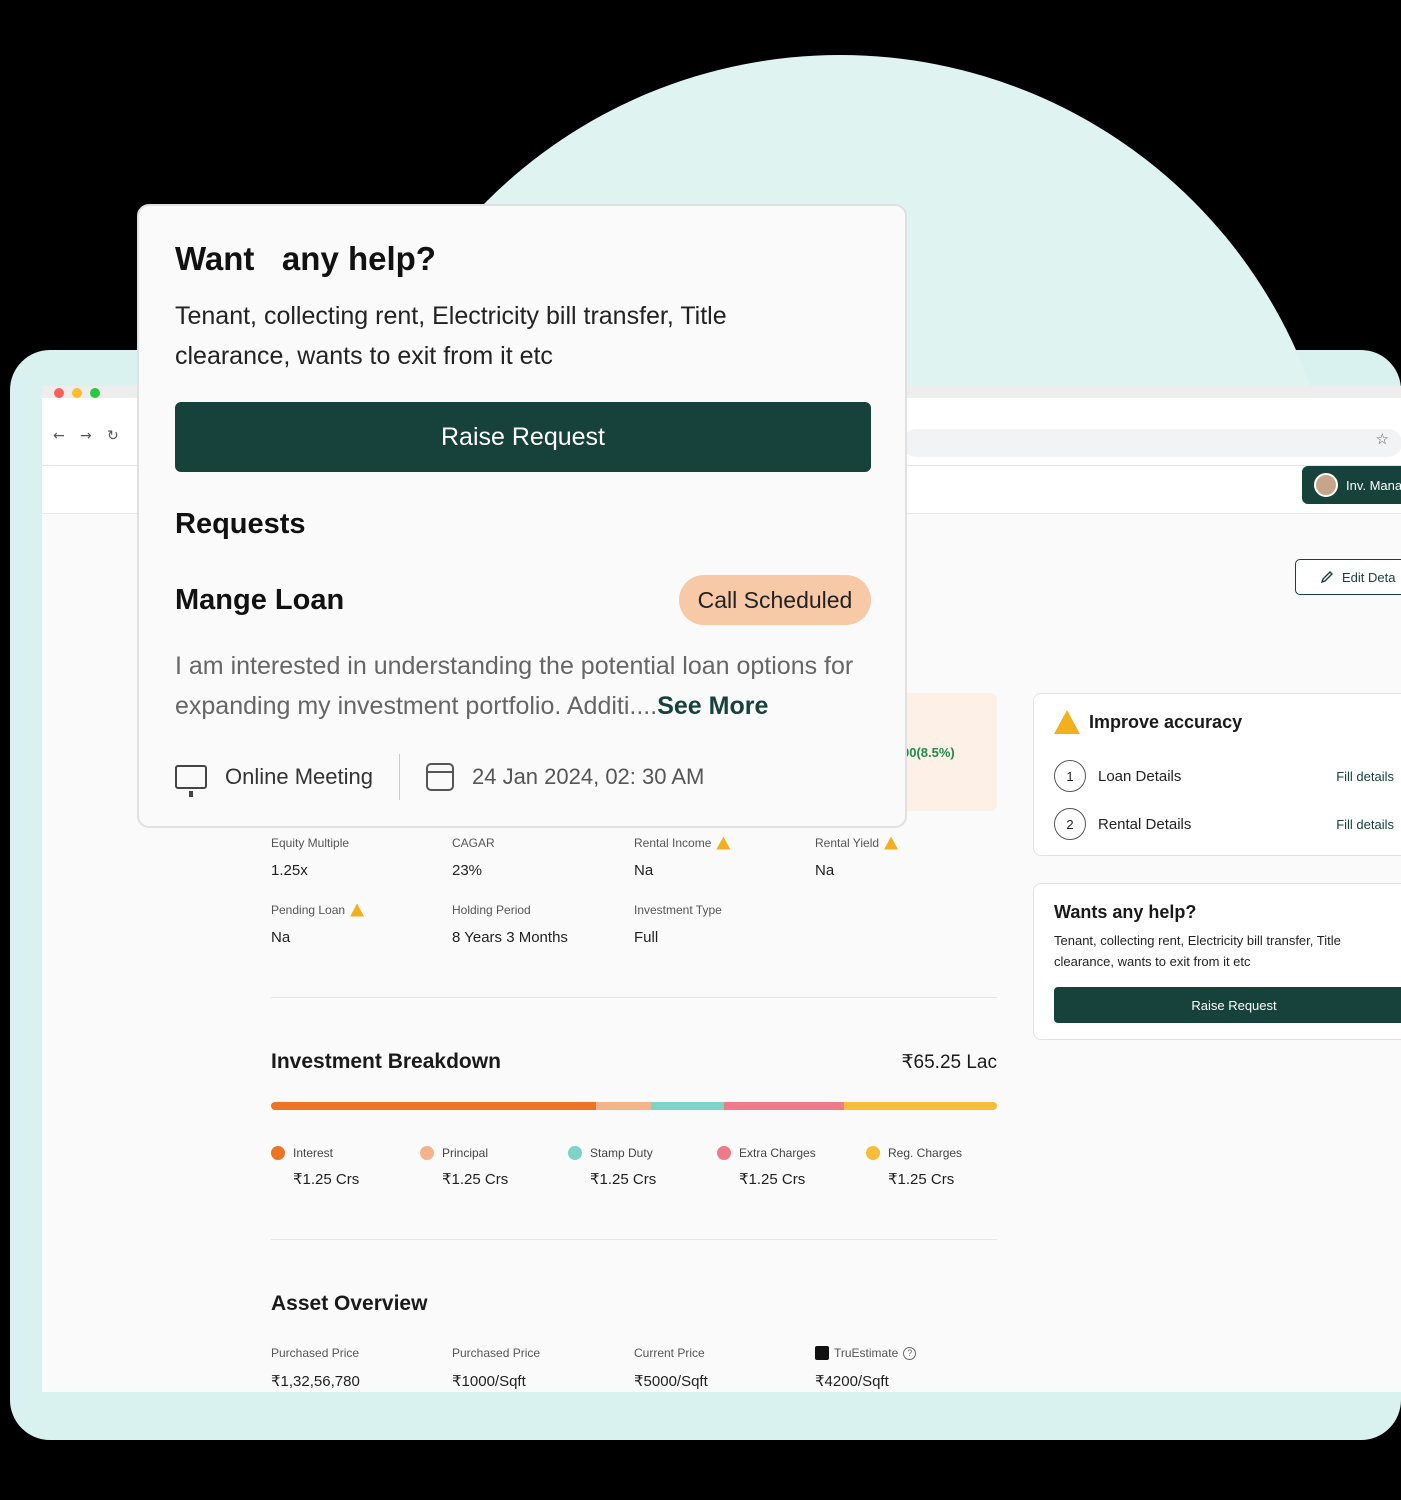 Image resolution: width=1401 pixels, height=1500 pixels. Describe the element at coordinates (523, 437) in the screenshot. I see `popup-raise-request-button: Raise Request` at that location.